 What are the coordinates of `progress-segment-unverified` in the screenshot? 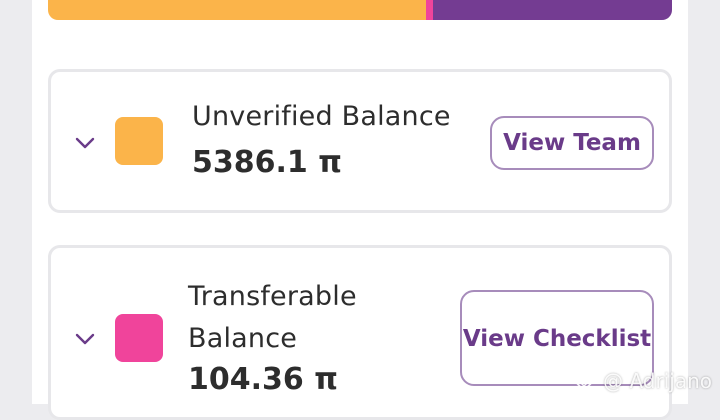 It's located at (237, 10).